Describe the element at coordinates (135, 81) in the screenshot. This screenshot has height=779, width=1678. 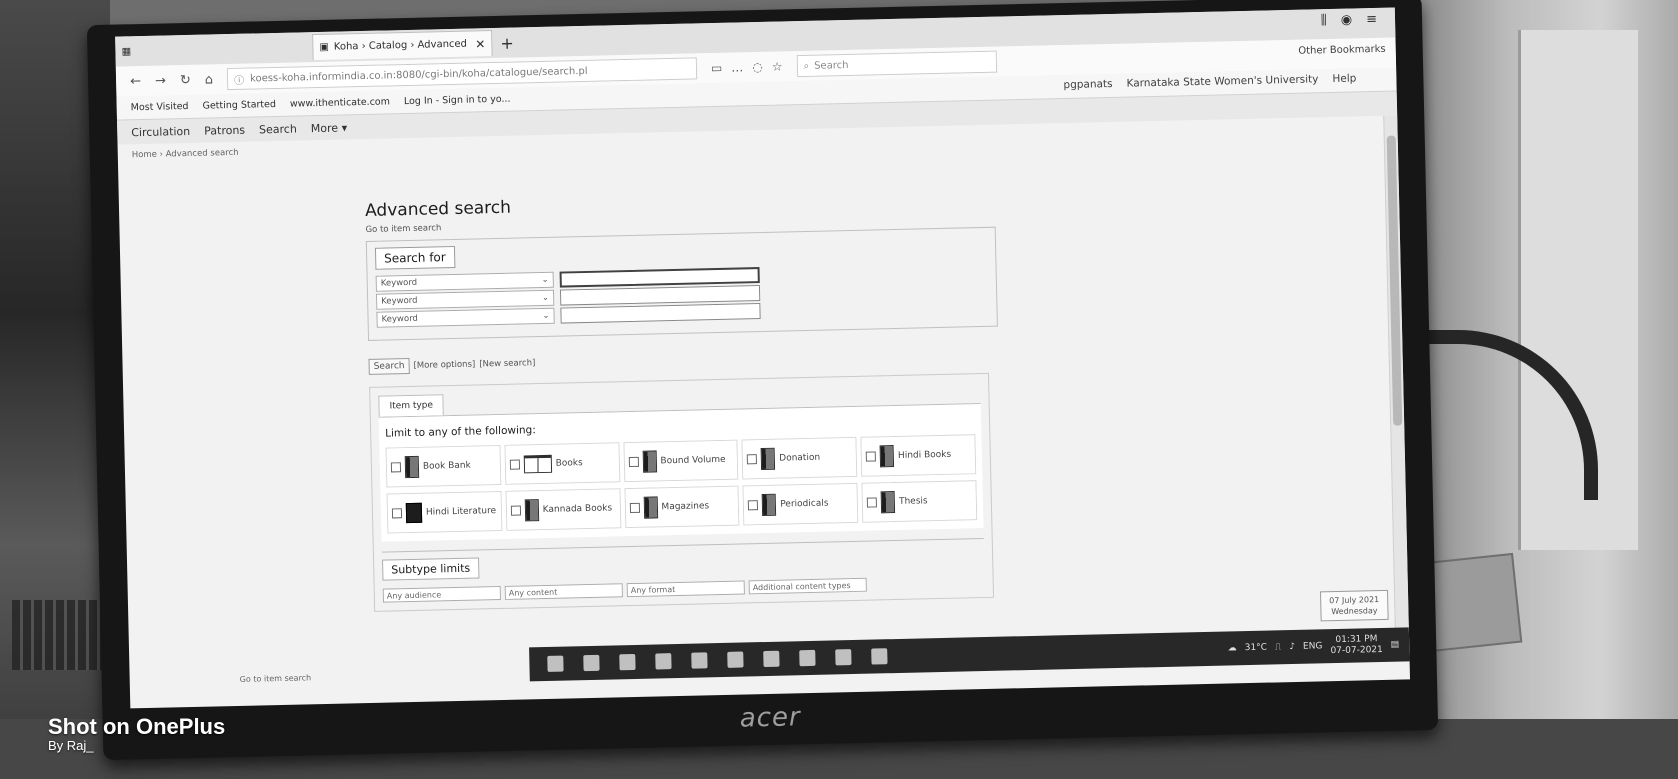
I see `back-icon: ←` at that location.